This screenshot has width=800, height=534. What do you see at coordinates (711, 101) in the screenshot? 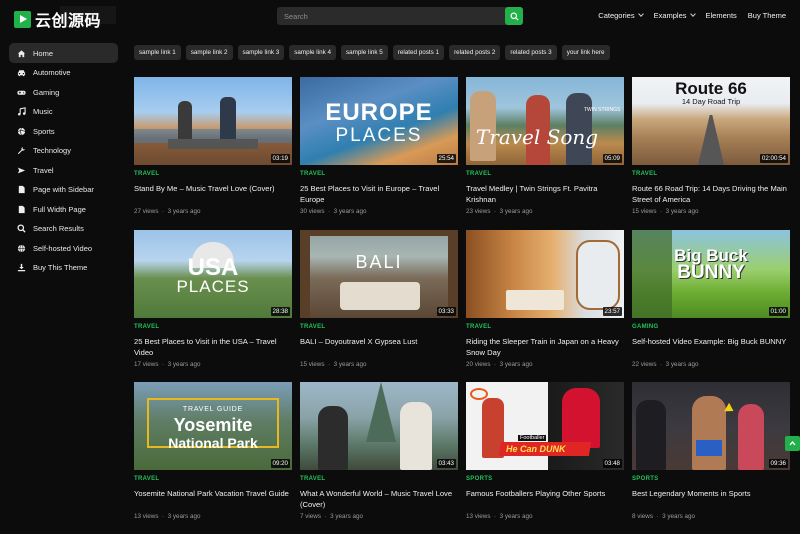
I see `thumbnail-subtitle: 14 Day Road Trip` at bounding box center [711, 101].